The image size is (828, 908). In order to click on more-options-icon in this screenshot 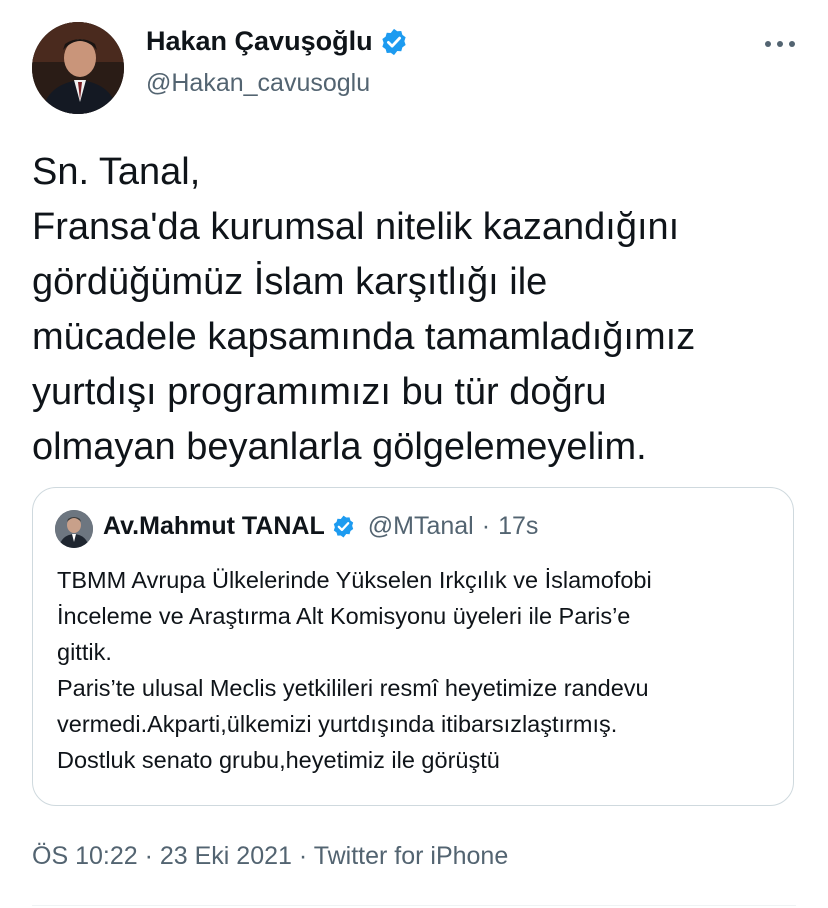, I will do `click(780, 44)`.